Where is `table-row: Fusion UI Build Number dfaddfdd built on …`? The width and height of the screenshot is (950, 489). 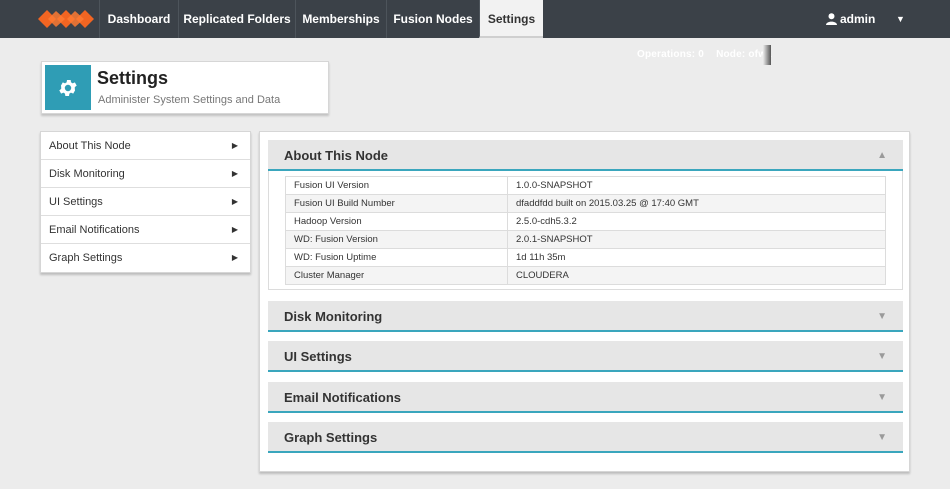
table-row: Fusion UI Build Number dfaddfdd built on … is located at coordinates (585, 203).